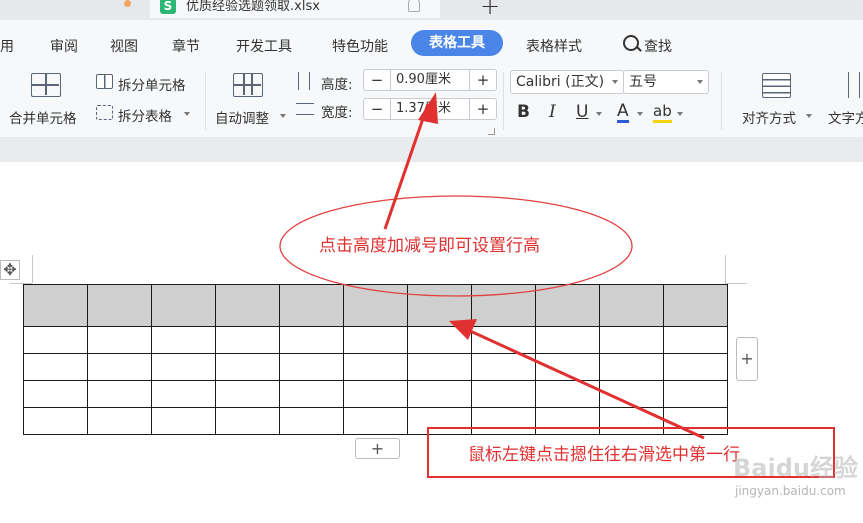  What do you see at coordinates (604, 455) in the screenshot?
I see `callout-bottom-text: 鼠标左键点击摁住往右滑选中第一行` at bounding box center [604, 455].